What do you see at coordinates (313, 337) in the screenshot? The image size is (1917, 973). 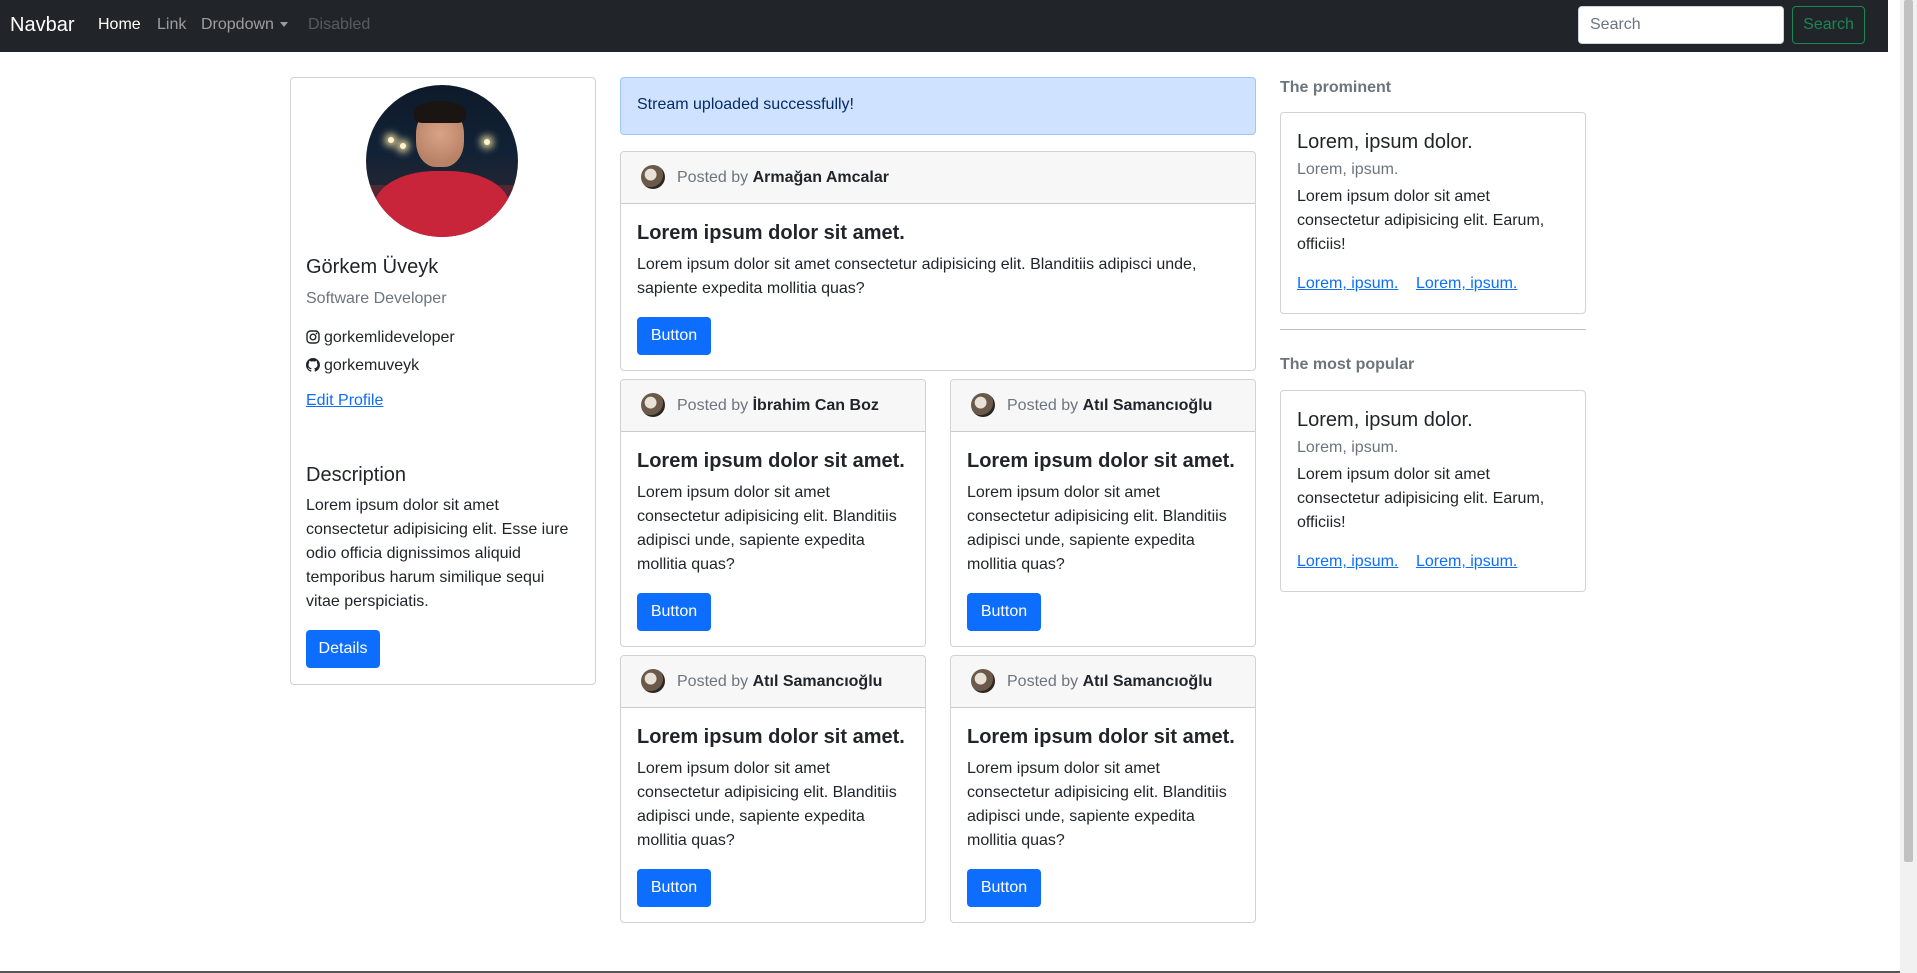 I see `instagram-icon` at bounding box center [313, 337].